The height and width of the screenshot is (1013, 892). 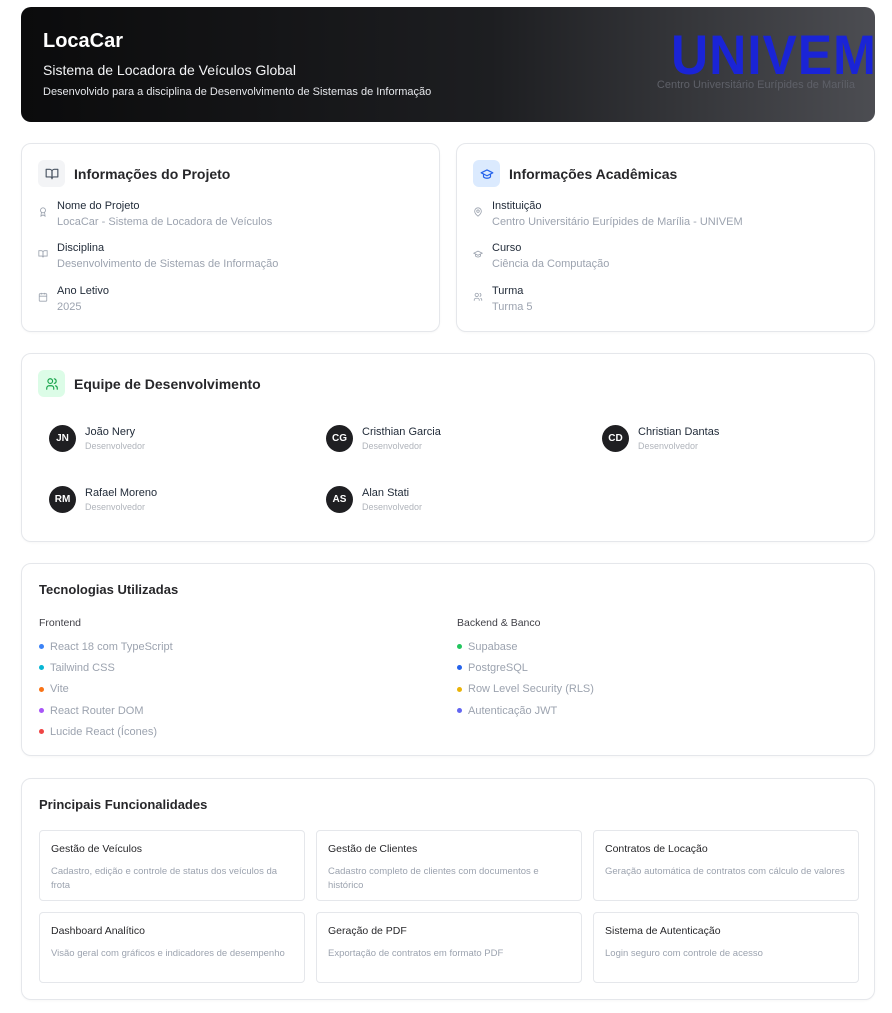 I want to click on book-open-icon, so click(x=51, y=173).